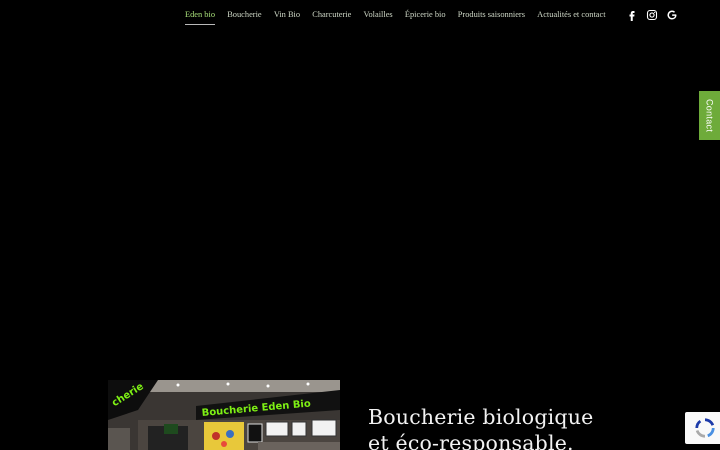 The image size is (720, 450). I want to click on social-links, so click(652, 15).